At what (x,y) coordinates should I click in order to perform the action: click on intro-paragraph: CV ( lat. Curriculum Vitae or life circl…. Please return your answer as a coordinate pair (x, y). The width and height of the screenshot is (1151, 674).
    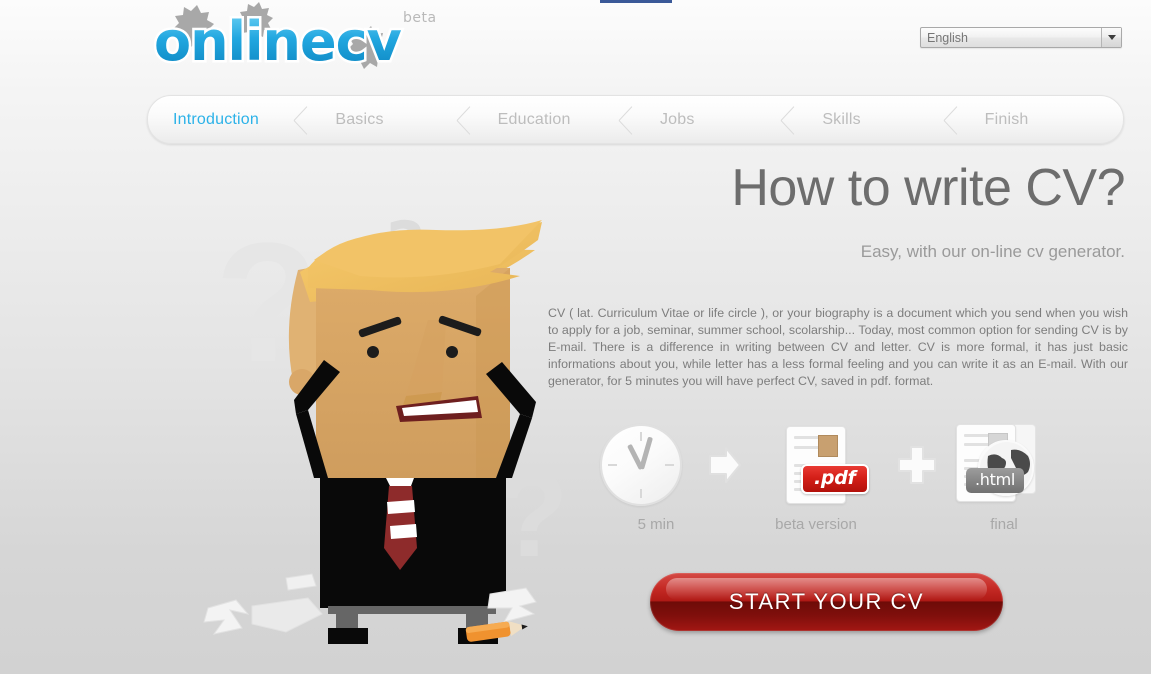
    Looking at the image, I should click on (838, 347).